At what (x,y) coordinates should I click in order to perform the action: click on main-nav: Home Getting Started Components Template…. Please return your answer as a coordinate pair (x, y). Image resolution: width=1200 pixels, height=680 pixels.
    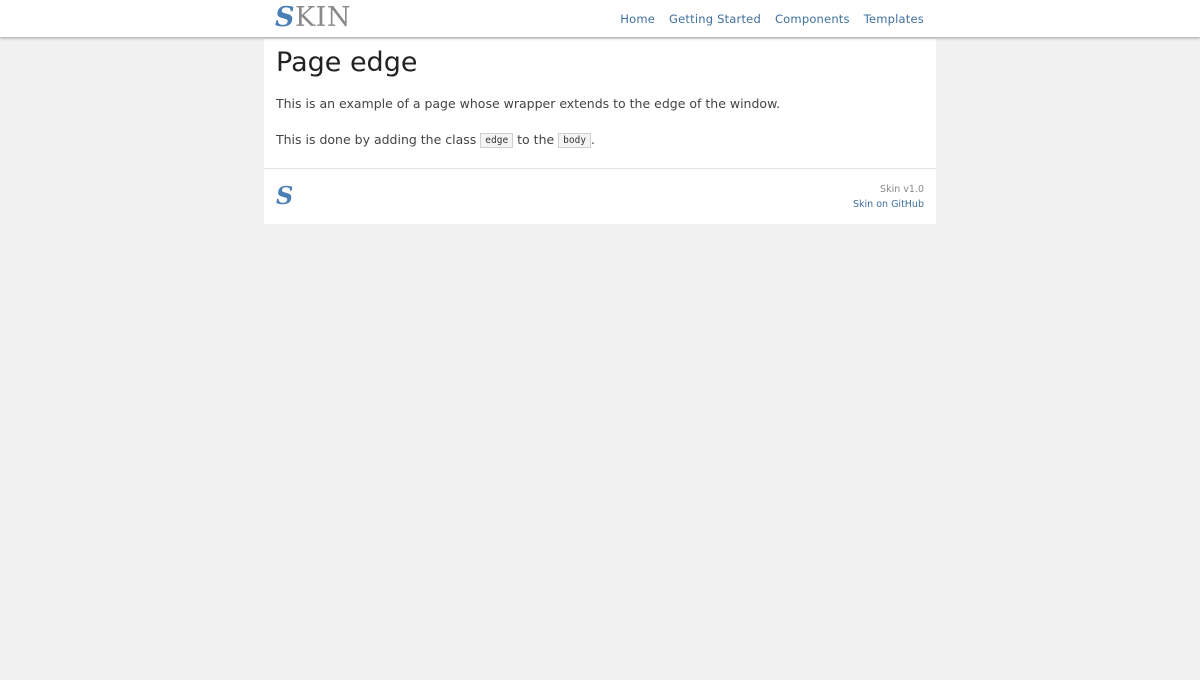
    Looking at the image, I should click on (772, 18).